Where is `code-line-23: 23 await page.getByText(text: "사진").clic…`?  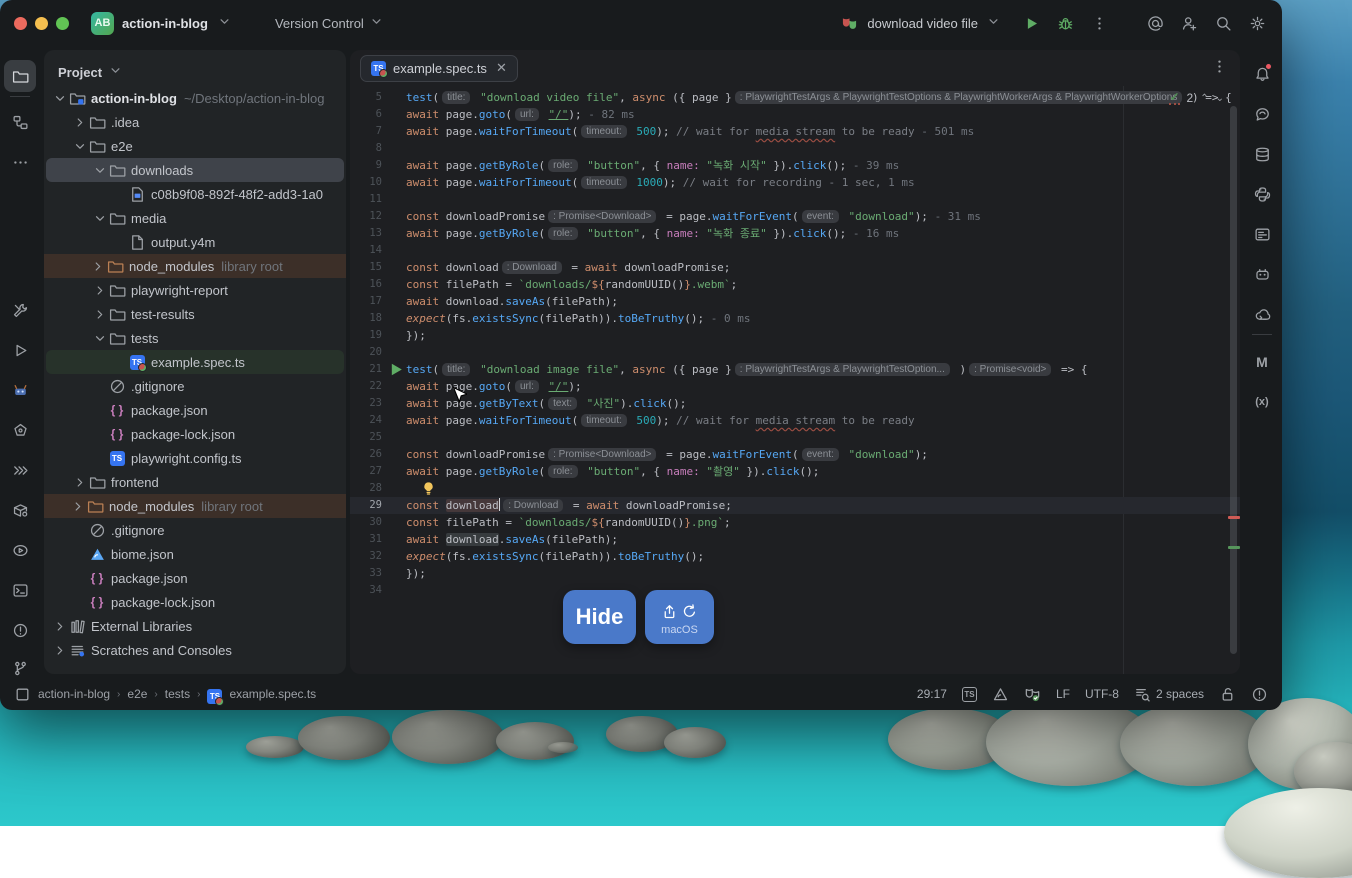 code-line-23: 23 await page.getByText(text: "사진").clic… is located at coordinates (795, 403).